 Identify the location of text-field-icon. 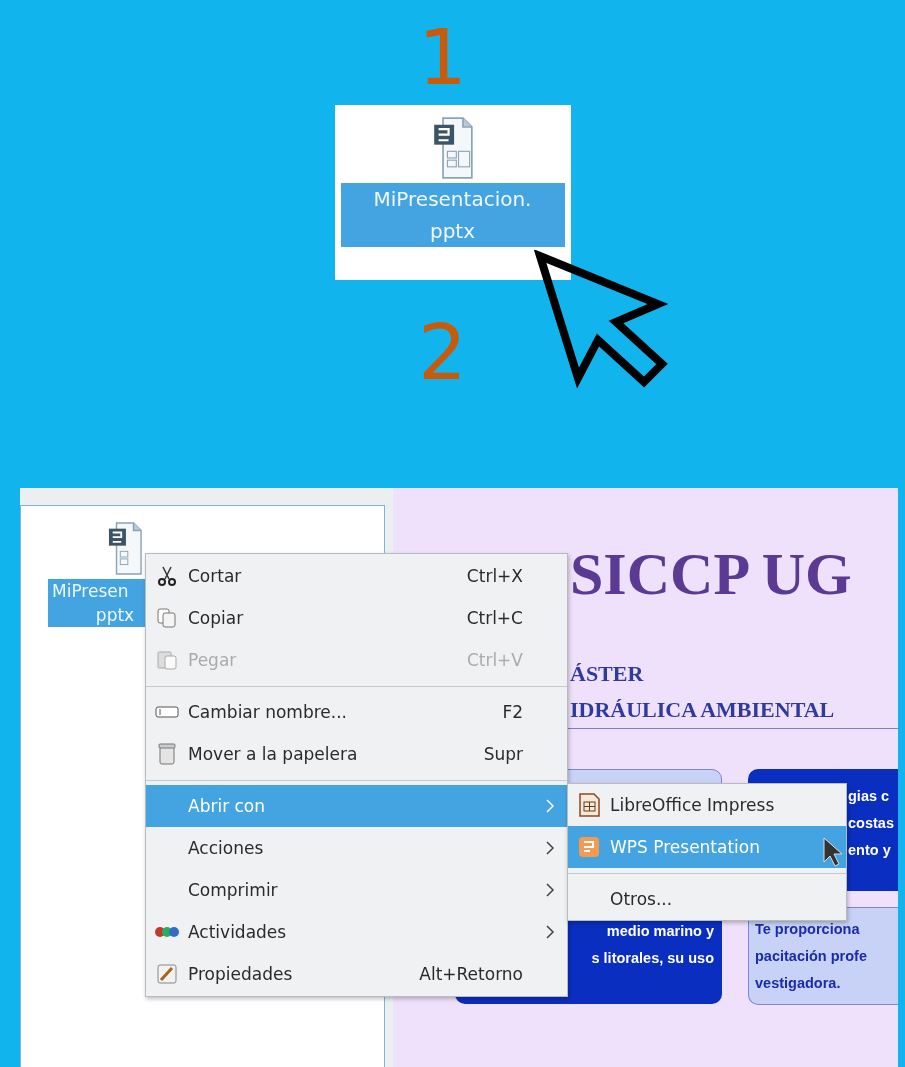
(167, 712).